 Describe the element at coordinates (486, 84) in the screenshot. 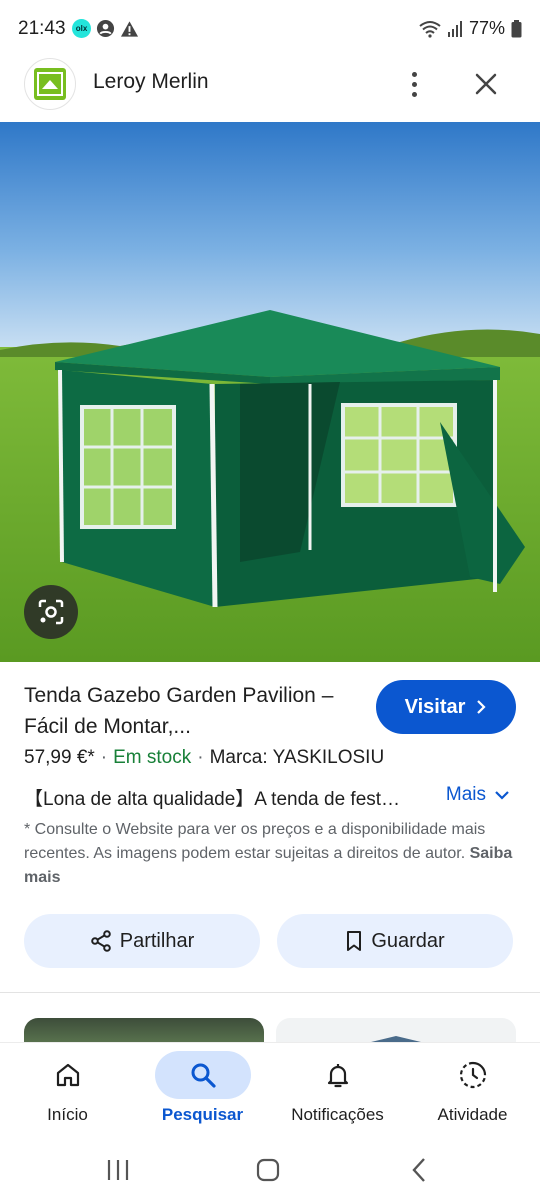

I see `close-icon` at that location.